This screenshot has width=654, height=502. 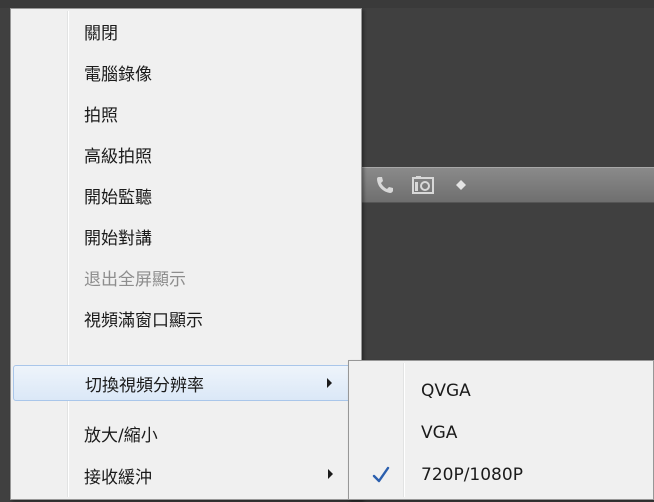 I want to click on menu-item-pc-recording: 電腦錄像, so click(x=186, y=72).